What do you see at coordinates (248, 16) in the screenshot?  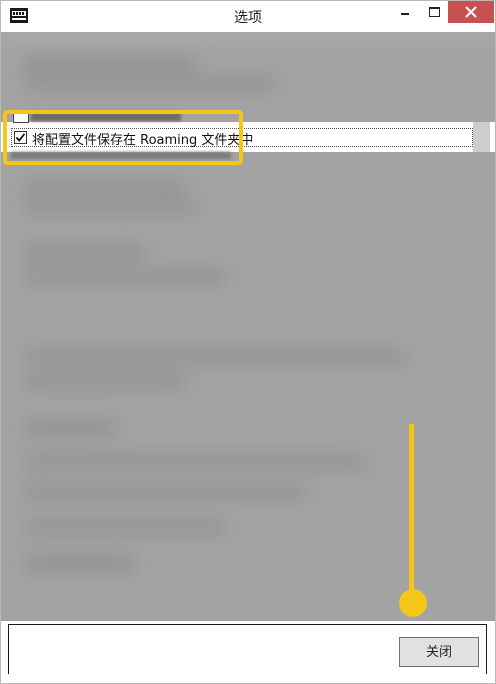 I see `title-bar: 选项` at bounding box center [248, 16].